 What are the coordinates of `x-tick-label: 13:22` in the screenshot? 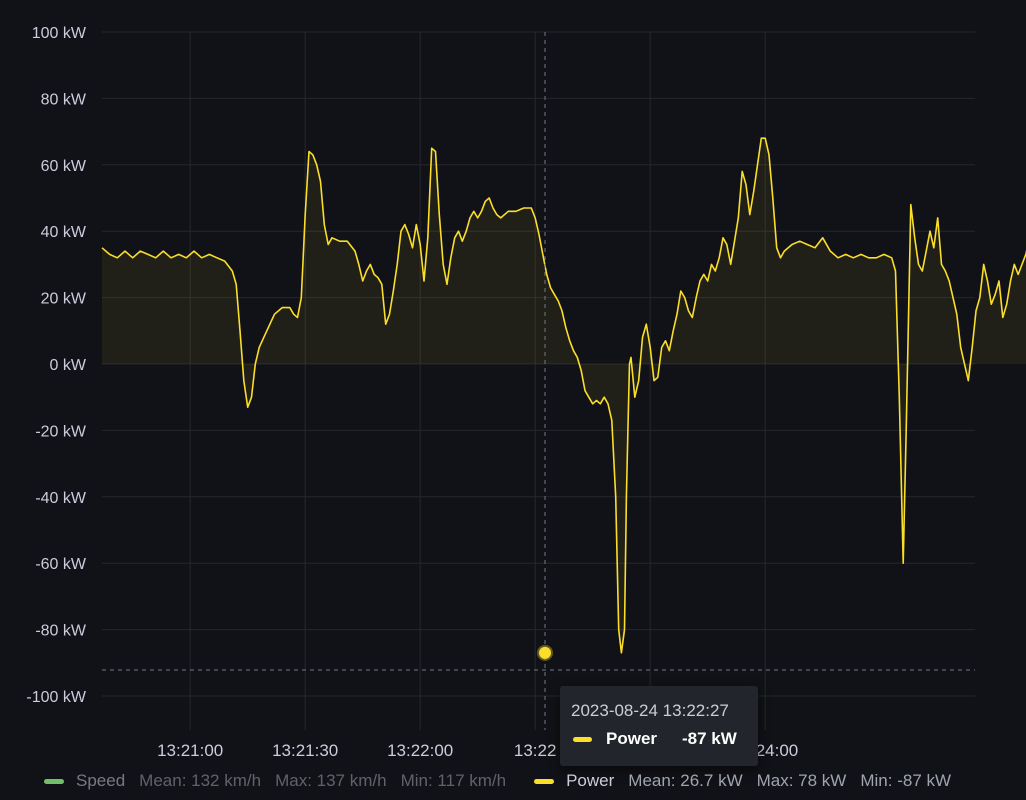 It's located at (535, 750).